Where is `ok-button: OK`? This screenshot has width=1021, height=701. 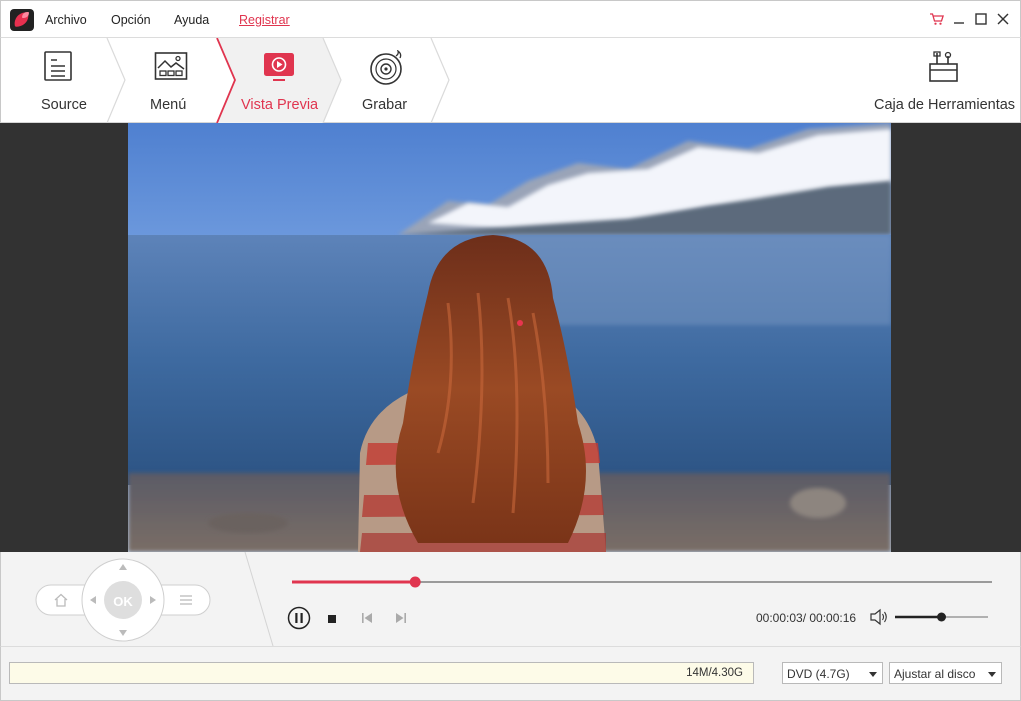
ok-button: OK is located at coordinates (123, 601).